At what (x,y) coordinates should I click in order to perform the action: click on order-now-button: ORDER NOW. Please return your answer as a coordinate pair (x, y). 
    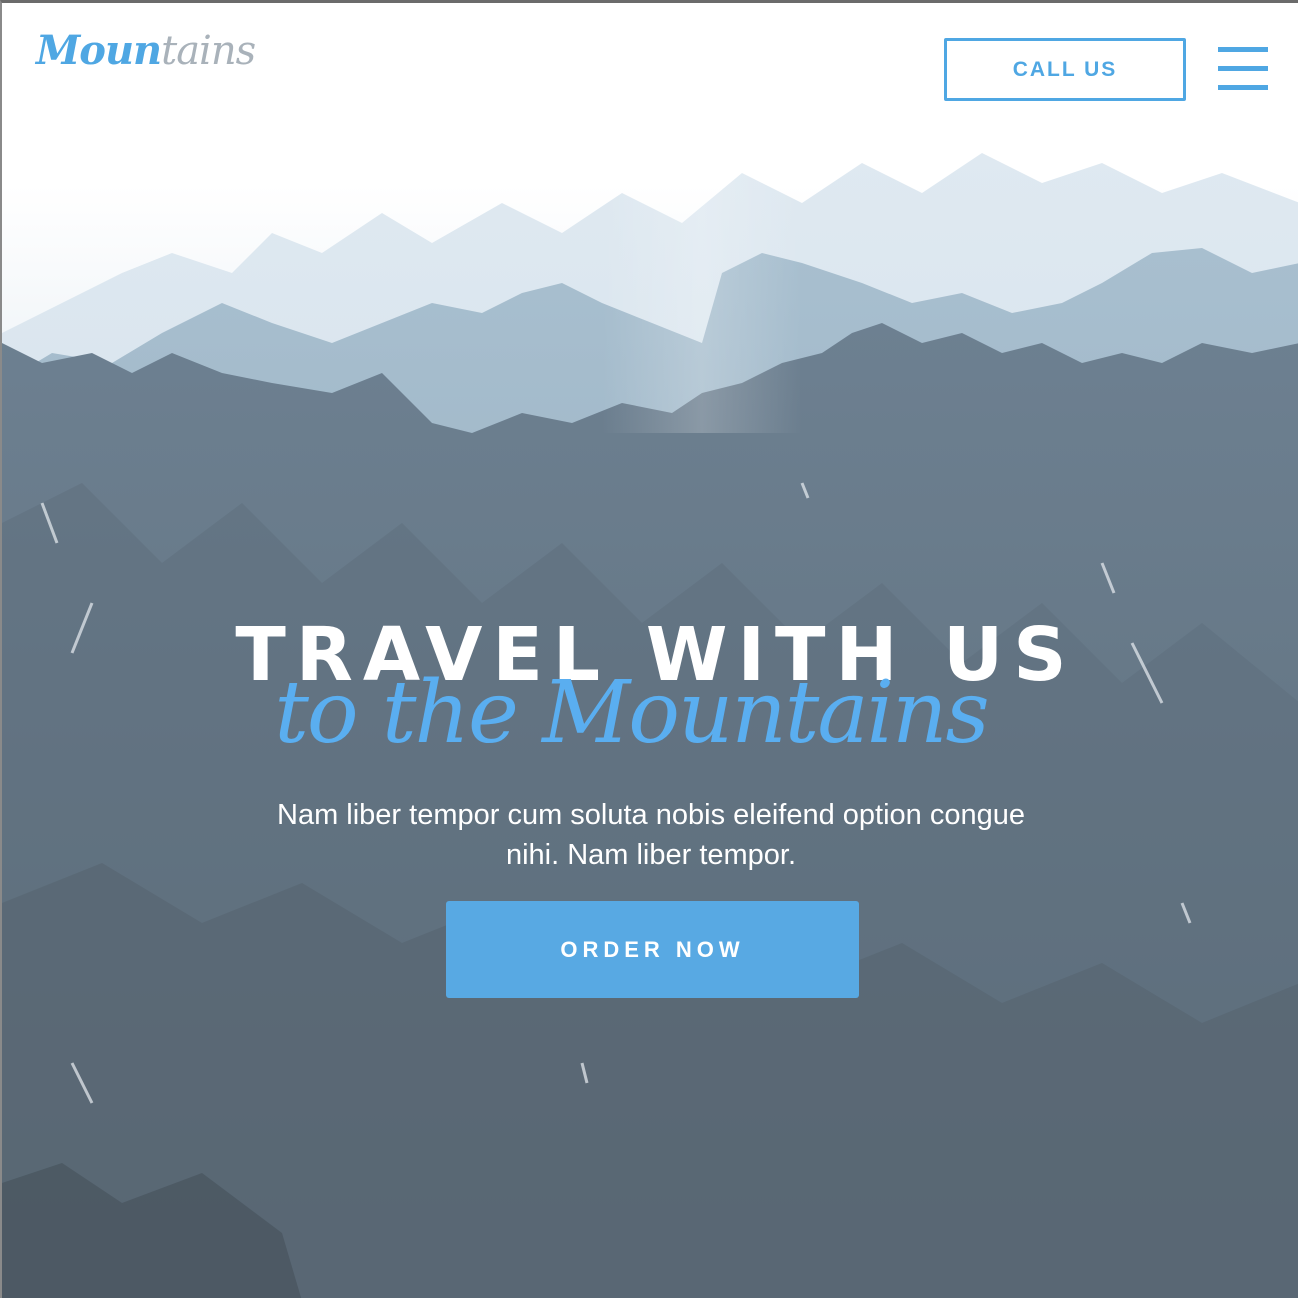
    Looking at the image, I should click on (652, 949).